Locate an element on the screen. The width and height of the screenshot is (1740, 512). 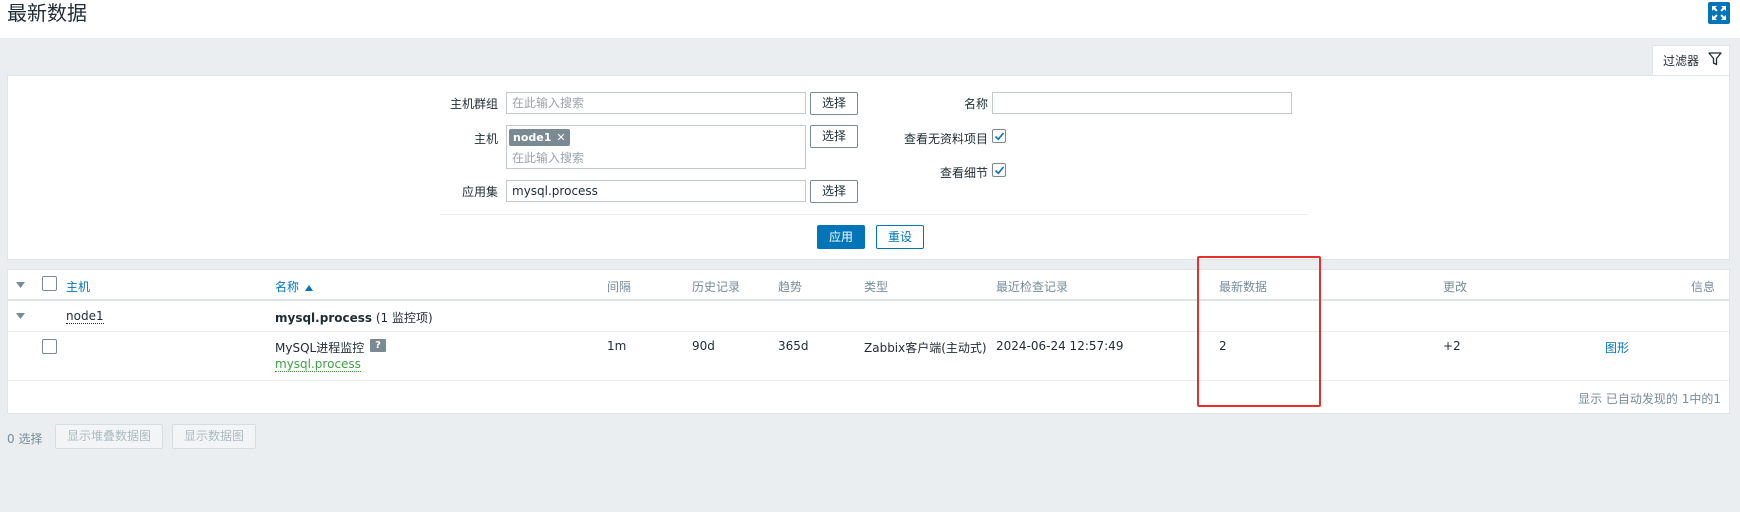
column-name: 名称 is located at coordinates (294, 286).